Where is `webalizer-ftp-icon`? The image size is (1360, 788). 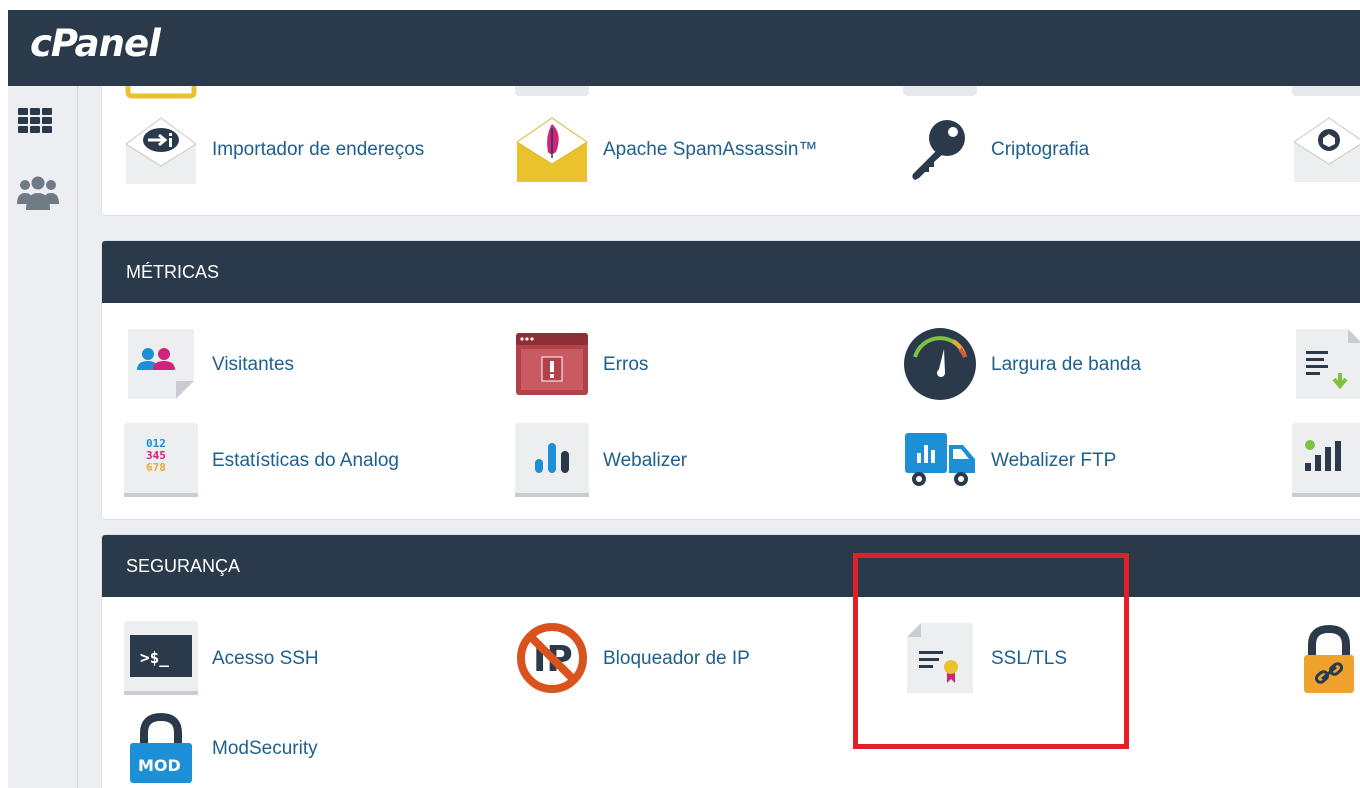 webalizer-ftp-icon is located at coordinates (940, 460).